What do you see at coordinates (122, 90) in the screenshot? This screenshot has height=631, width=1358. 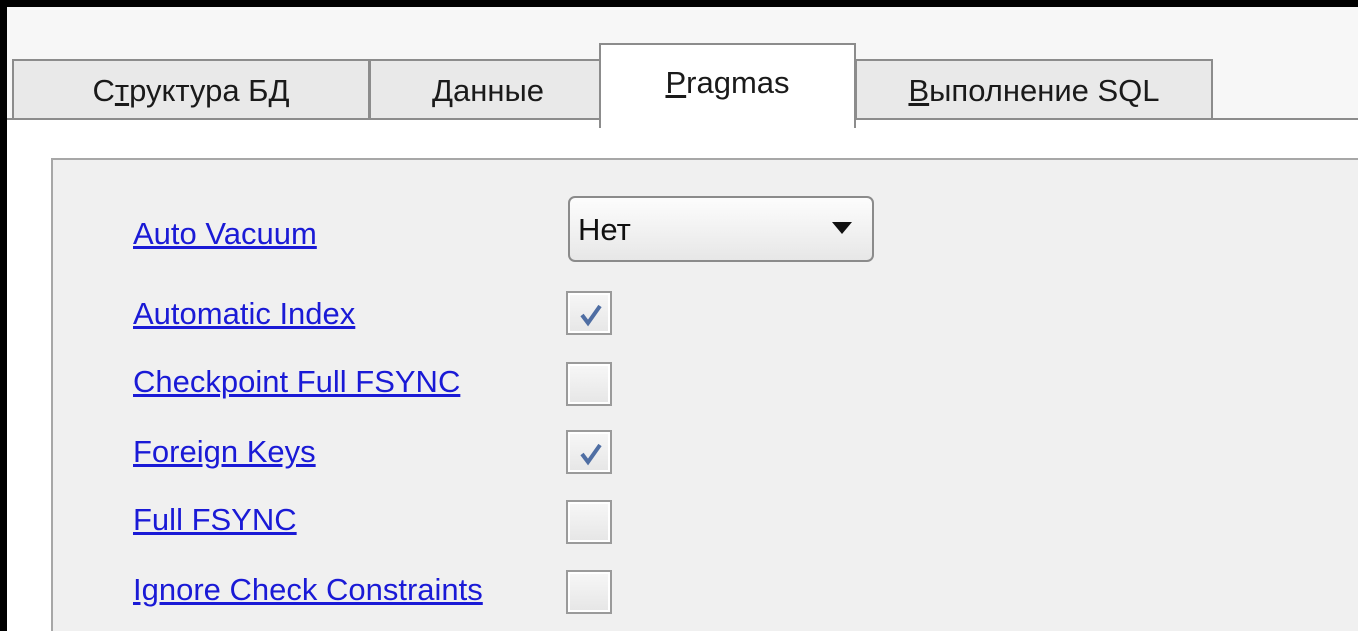 I see `tab-label-mnemonic: т` at bounding box center [122, 90].